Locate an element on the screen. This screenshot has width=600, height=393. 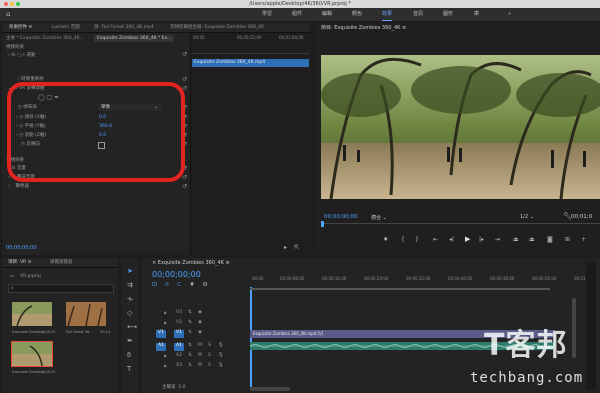
track-label: V1 is located at coordinates (179, 334).